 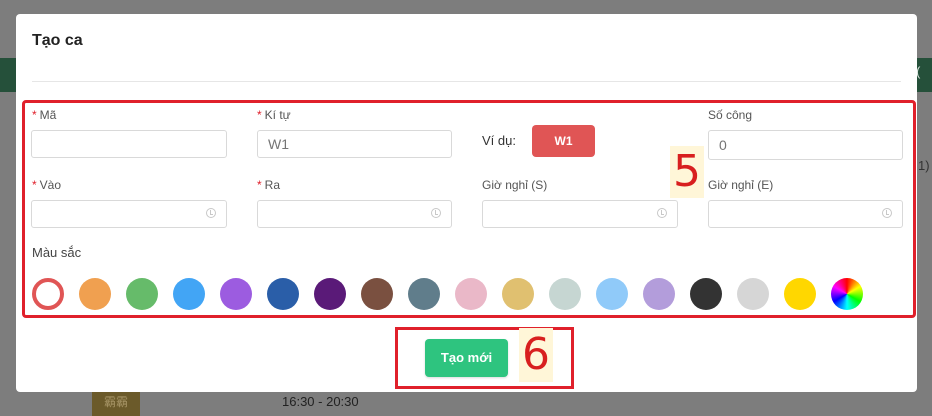 I want to click on divider, so click(x=466, y=81).